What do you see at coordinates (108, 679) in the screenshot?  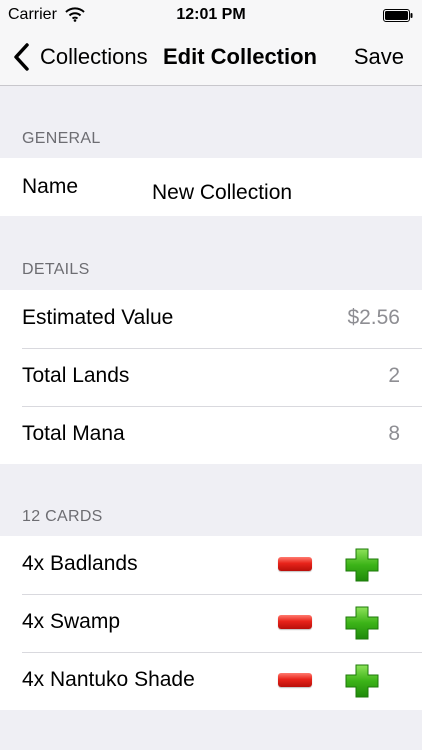 I see `card-label: 4x Nantuko Shade` at bounding box center [108, 679].